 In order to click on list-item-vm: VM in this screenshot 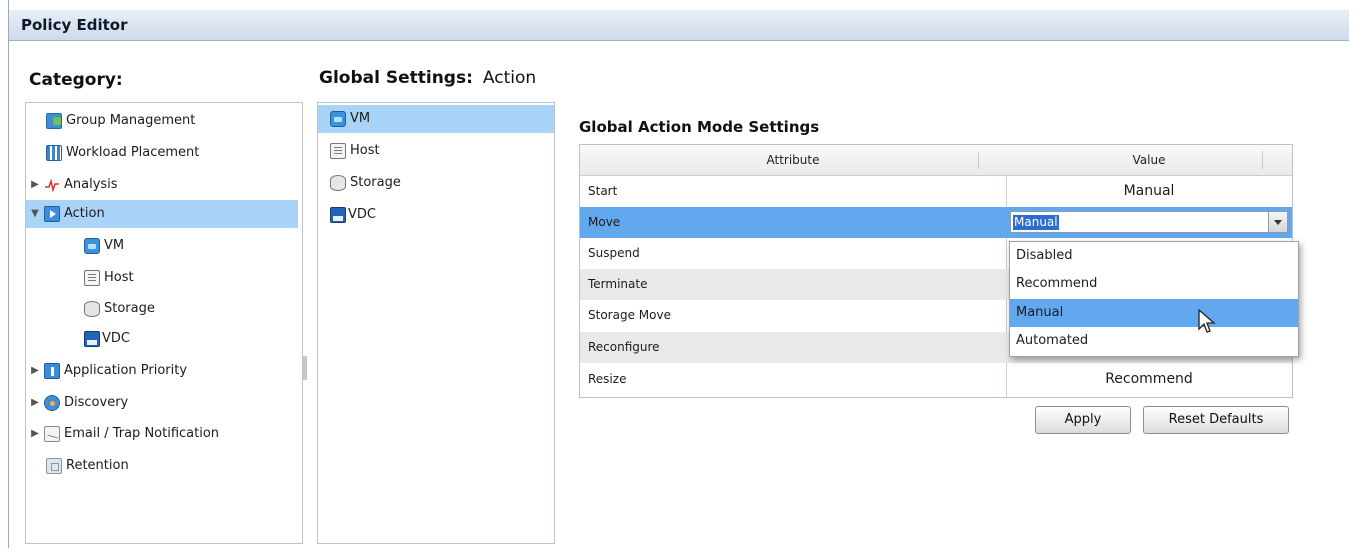, I will do `click(436, 119)`.